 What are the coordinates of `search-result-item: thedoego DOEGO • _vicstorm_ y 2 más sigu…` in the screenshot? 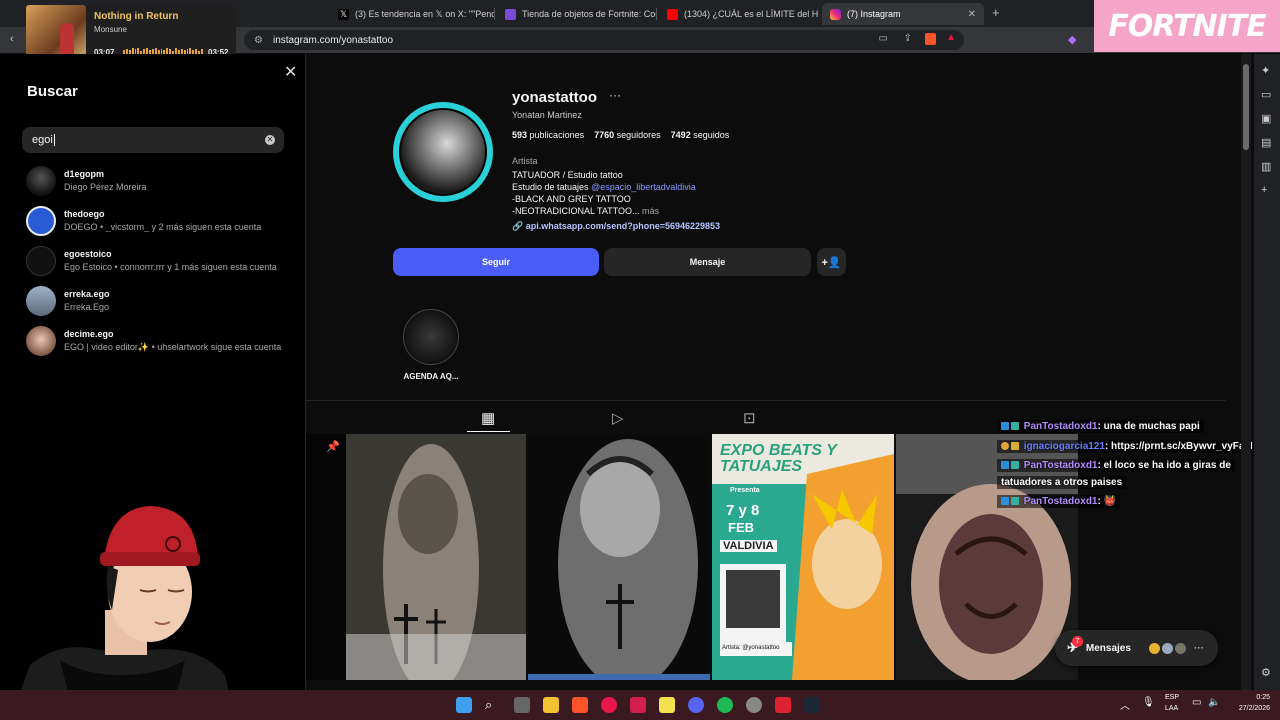 It's located at (161, 222).